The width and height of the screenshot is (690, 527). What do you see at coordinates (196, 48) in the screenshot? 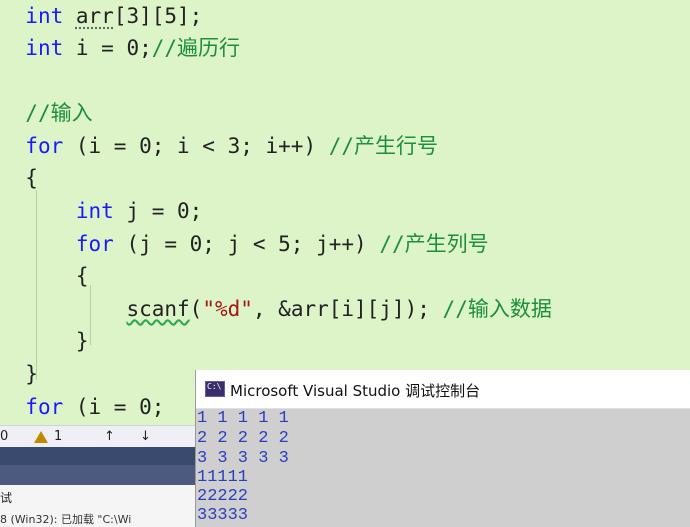
I see `code-token: //遍历行` at bounding box center [196, 48].